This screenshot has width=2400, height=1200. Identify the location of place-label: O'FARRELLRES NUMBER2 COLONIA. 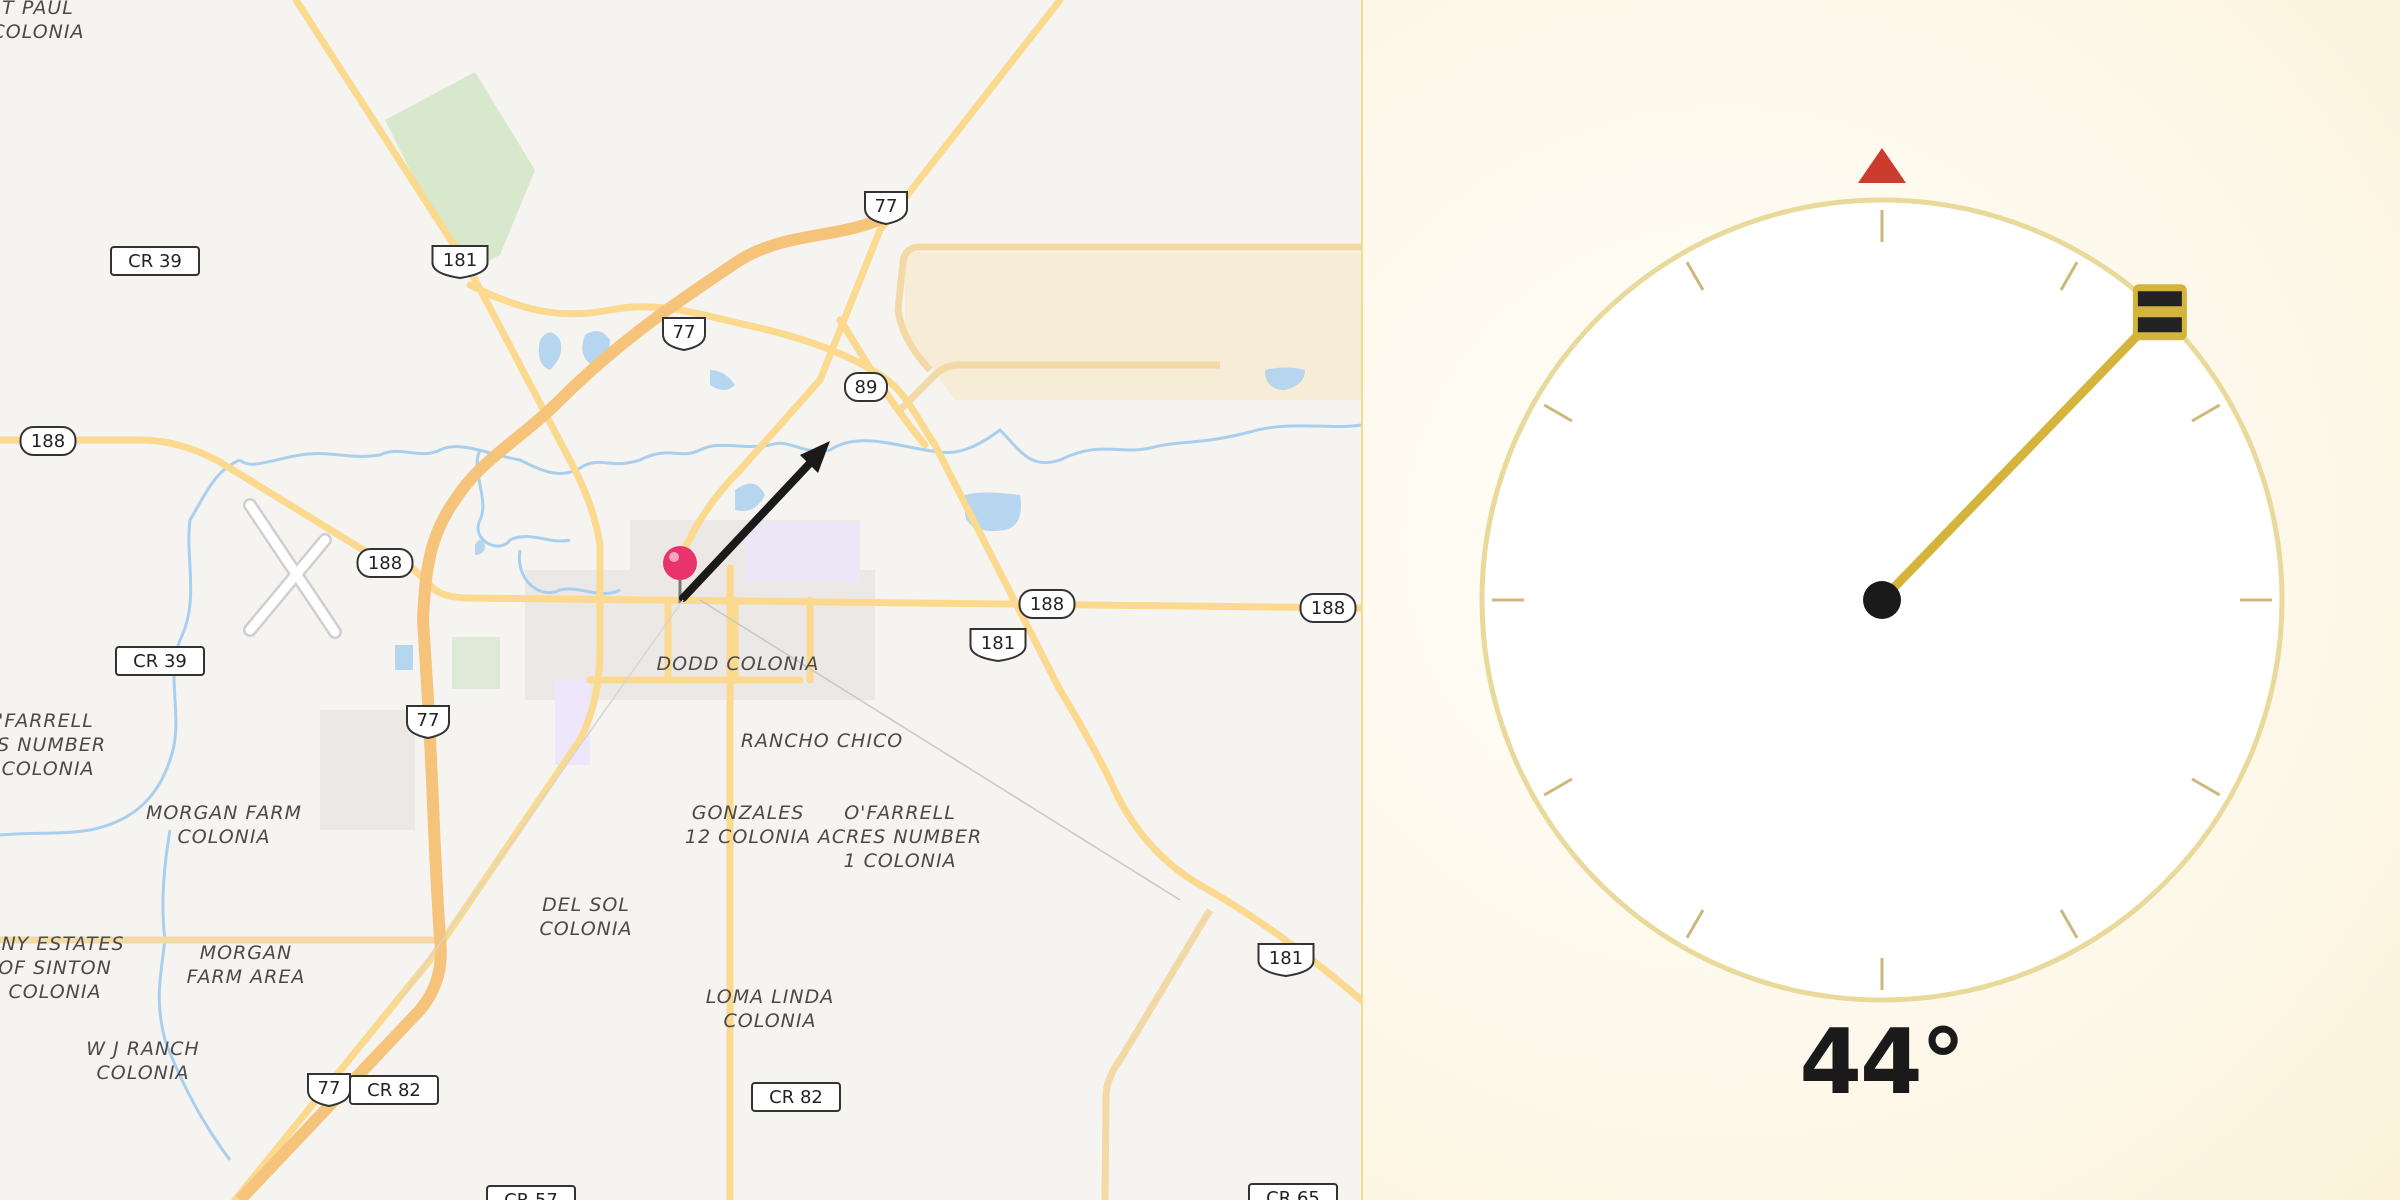
(53, 745).